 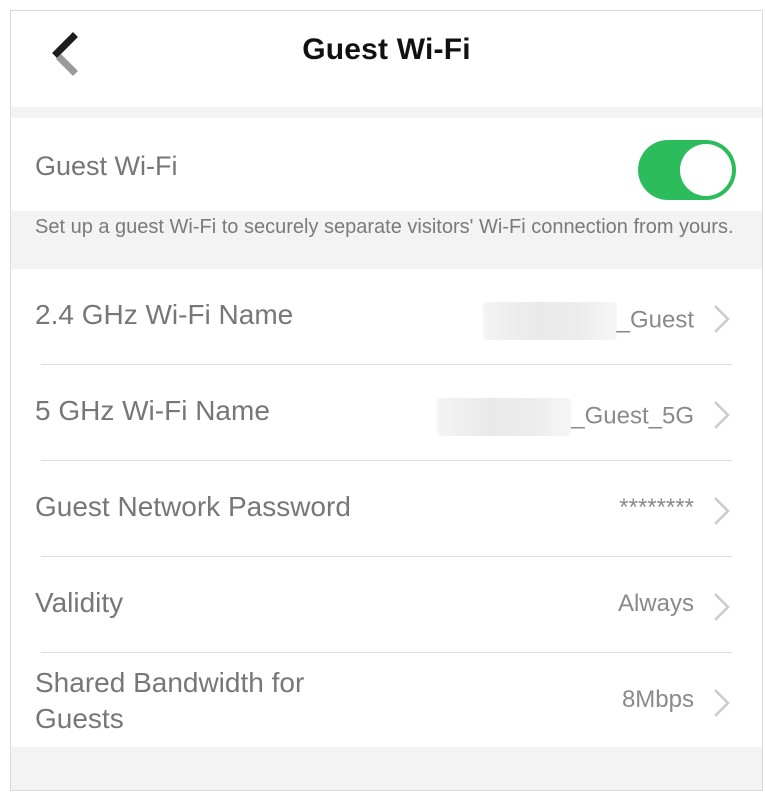 I want to click on setting-row-validity: Validity Always, so click(x=386, y=605).